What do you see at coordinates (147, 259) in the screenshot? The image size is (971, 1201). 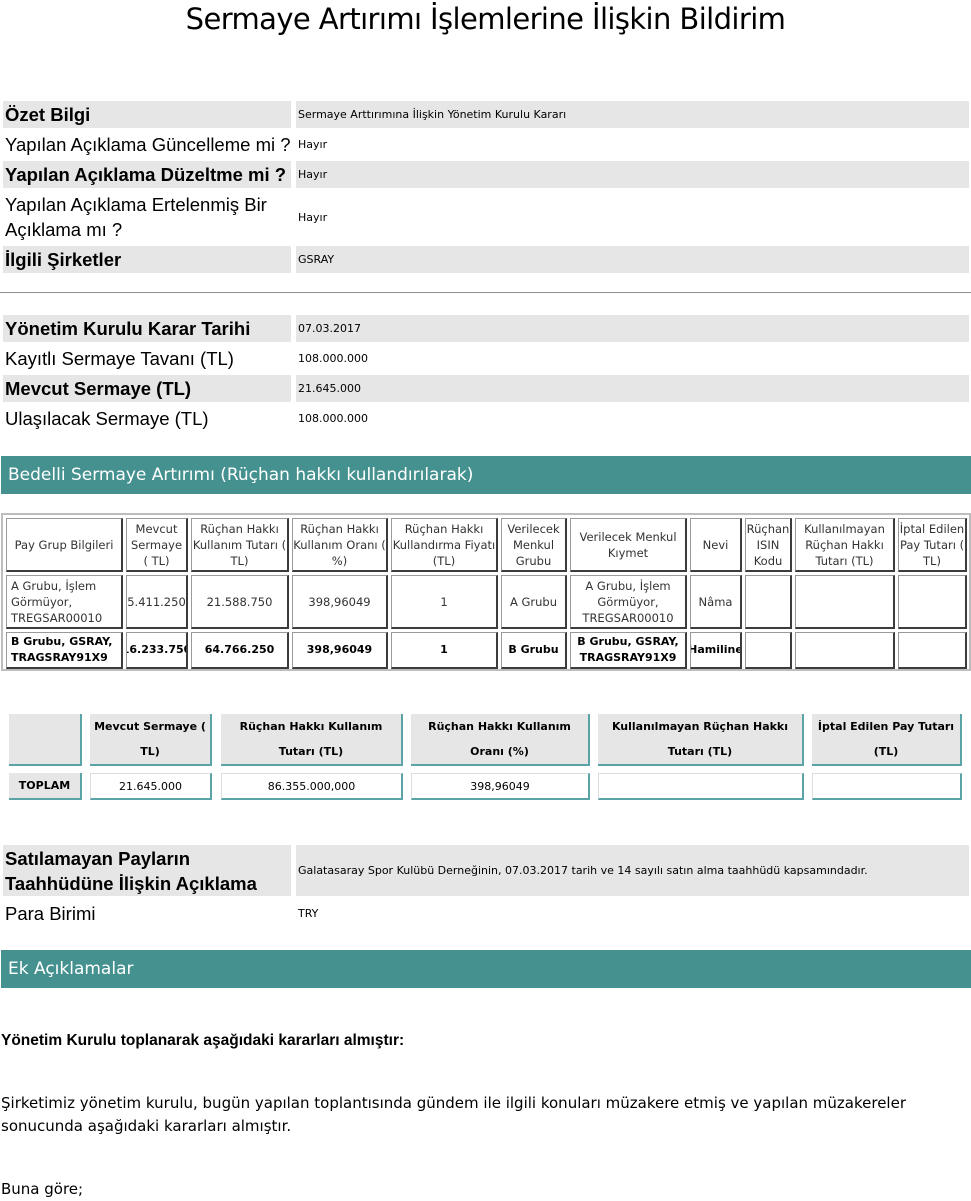 I see `summary-label: İlgili Şirketler` at bounding box center [147, 259].